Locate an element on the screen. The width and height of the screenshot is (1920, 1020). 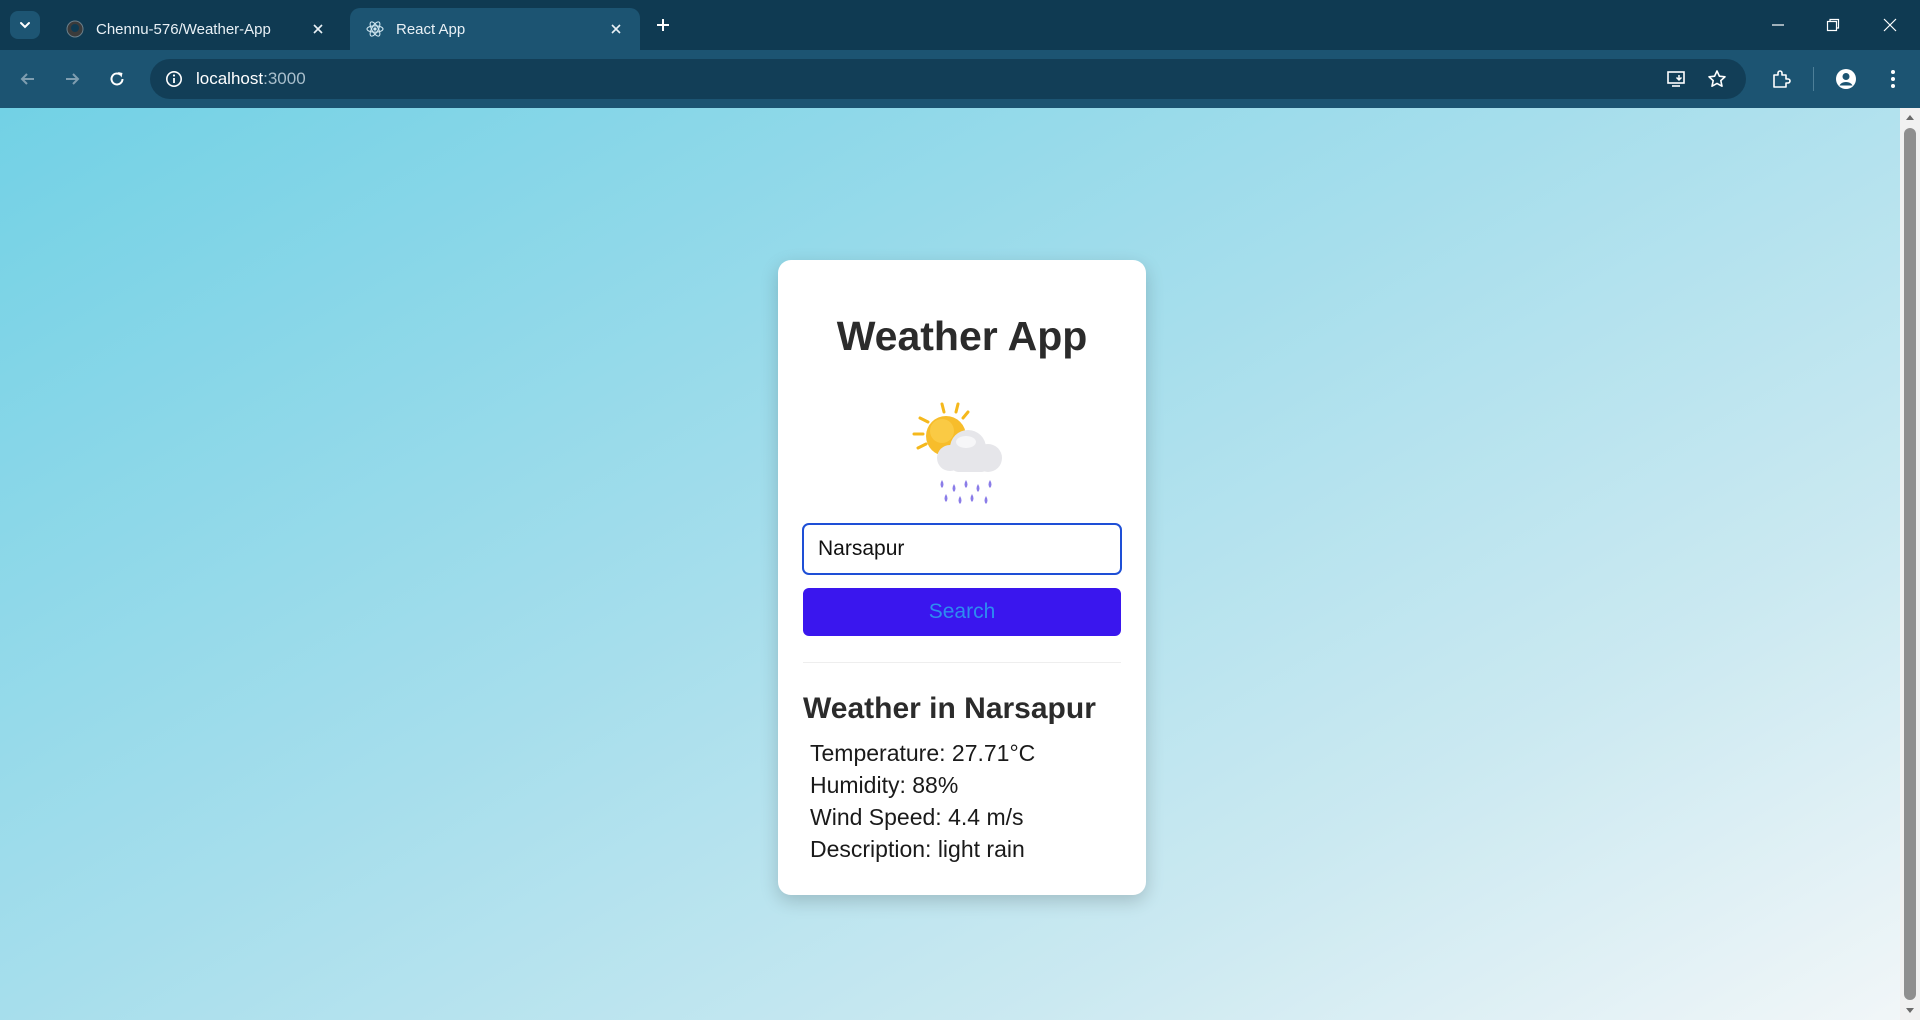
reload-icon is located at coordinates (117, 79).